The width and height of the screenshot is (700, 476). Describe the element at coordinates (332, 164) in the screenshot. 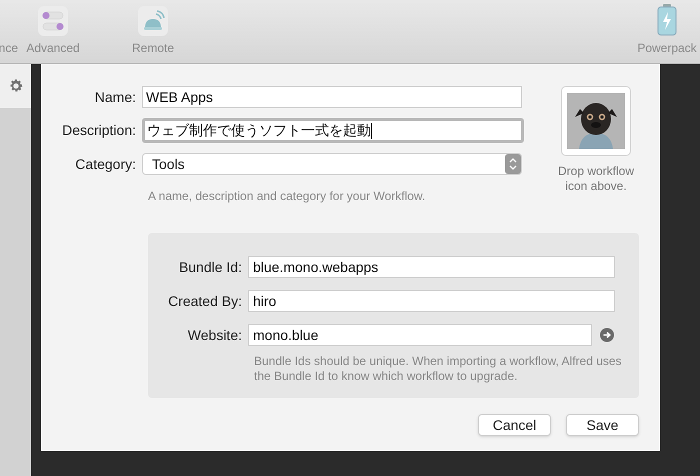

I see `category-select: Tools` at that location.